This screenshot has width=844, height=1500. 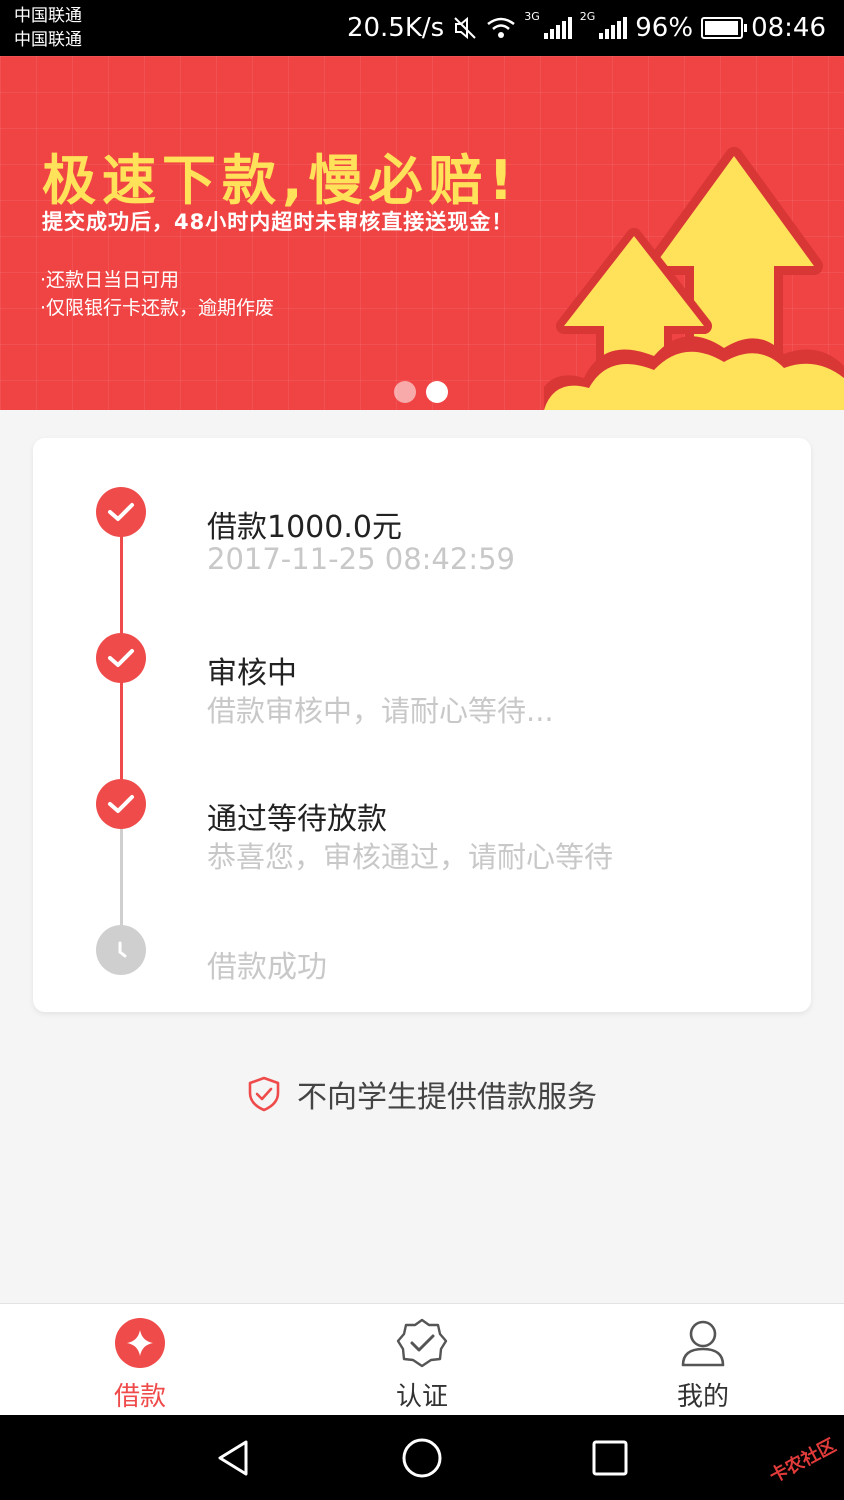 I want to click on banner-bullet: ·仅限银行卡还款，逾期作废, so click(x=157, y=308).